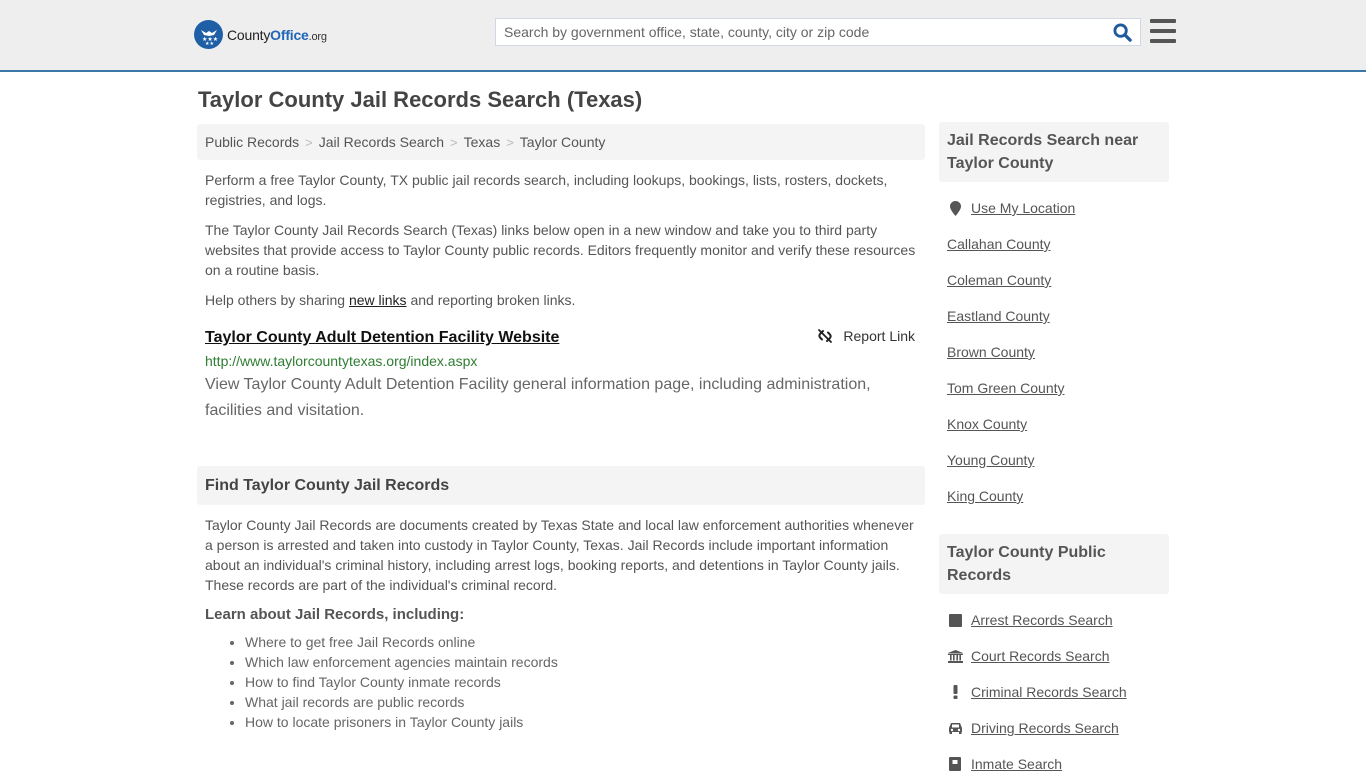  I want to click on logo-text: CountyOffice.org, so click(277, 34).